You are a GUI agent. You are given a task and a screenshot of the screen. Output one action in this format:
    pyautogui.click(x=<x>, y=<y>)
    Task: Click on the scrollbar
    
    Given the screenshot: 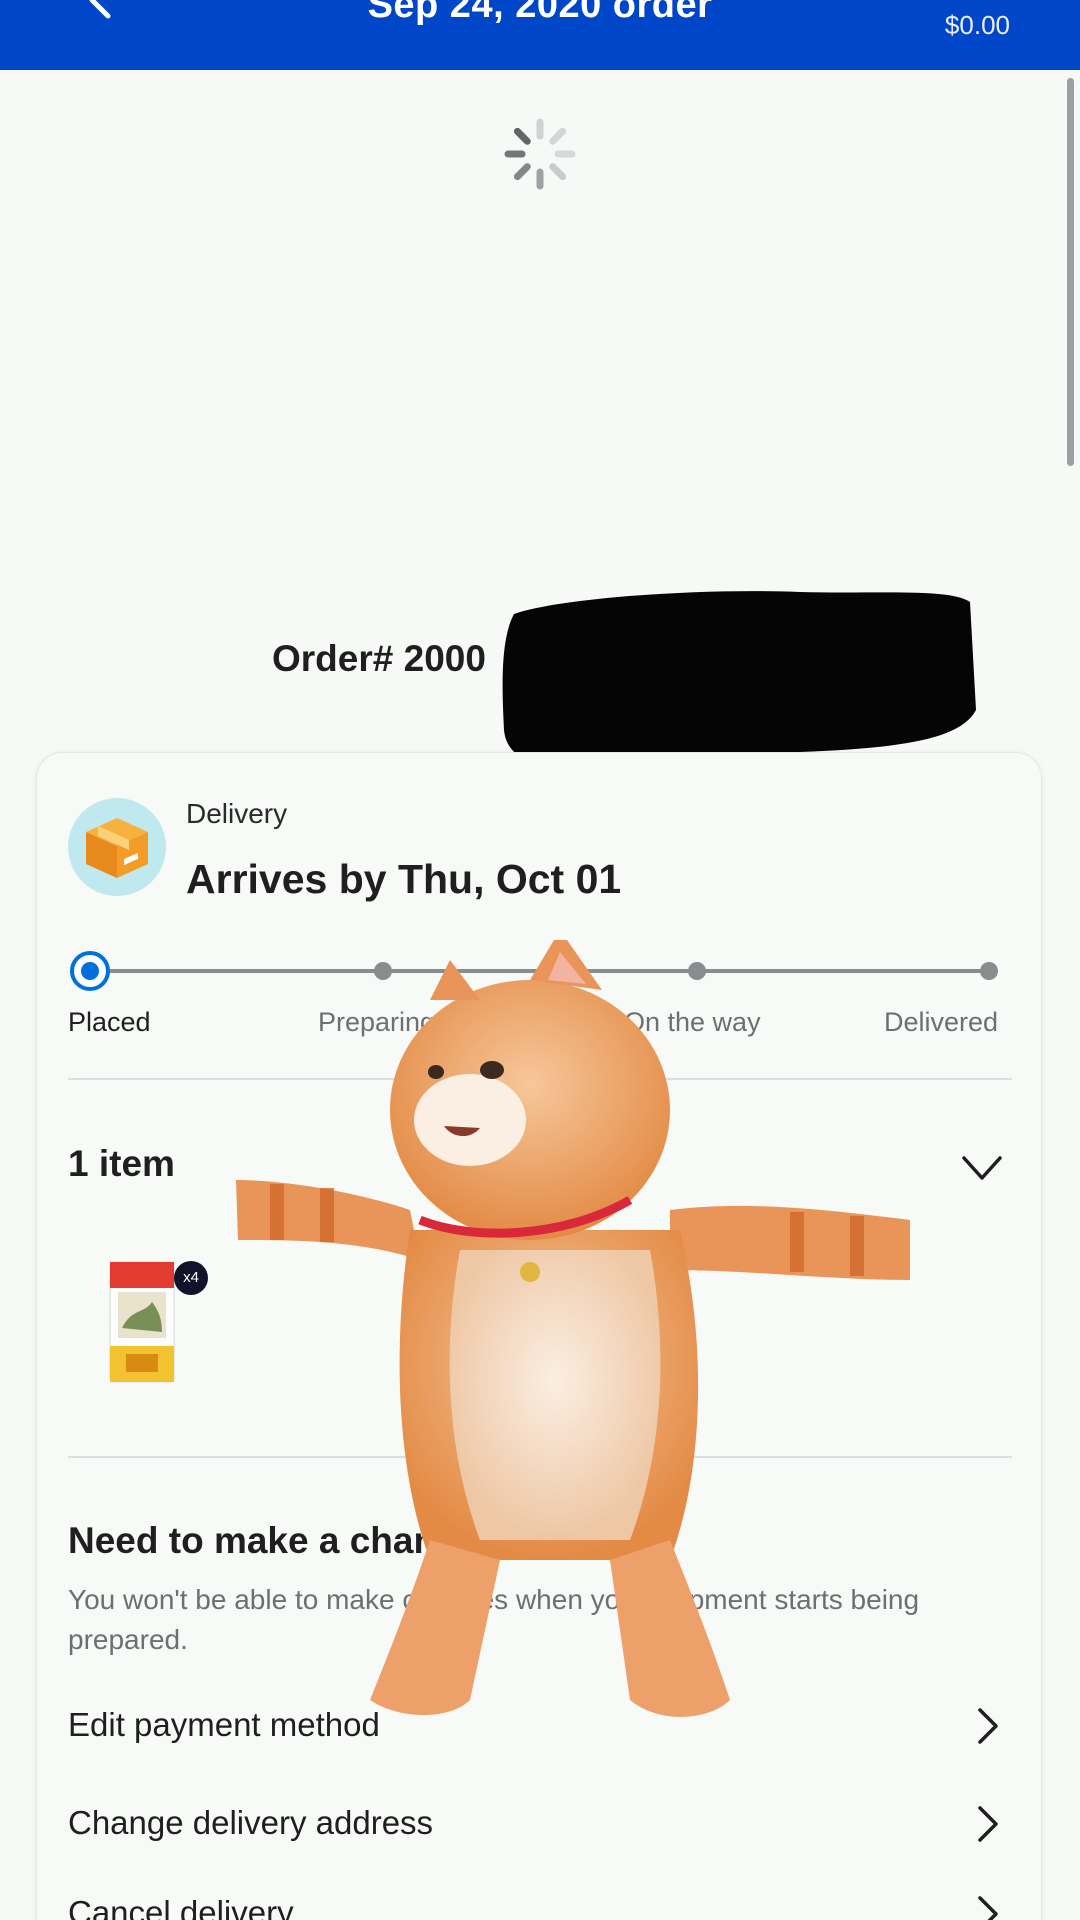 What is the action you would take?
    pyautogui.click(x=1070, y=272)
    